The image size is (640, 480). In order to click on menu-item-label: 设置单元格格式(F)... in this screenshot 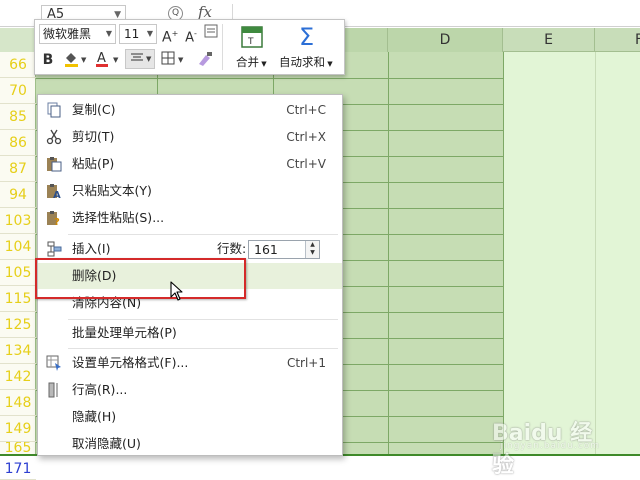, I will do `click(130, 362)`.